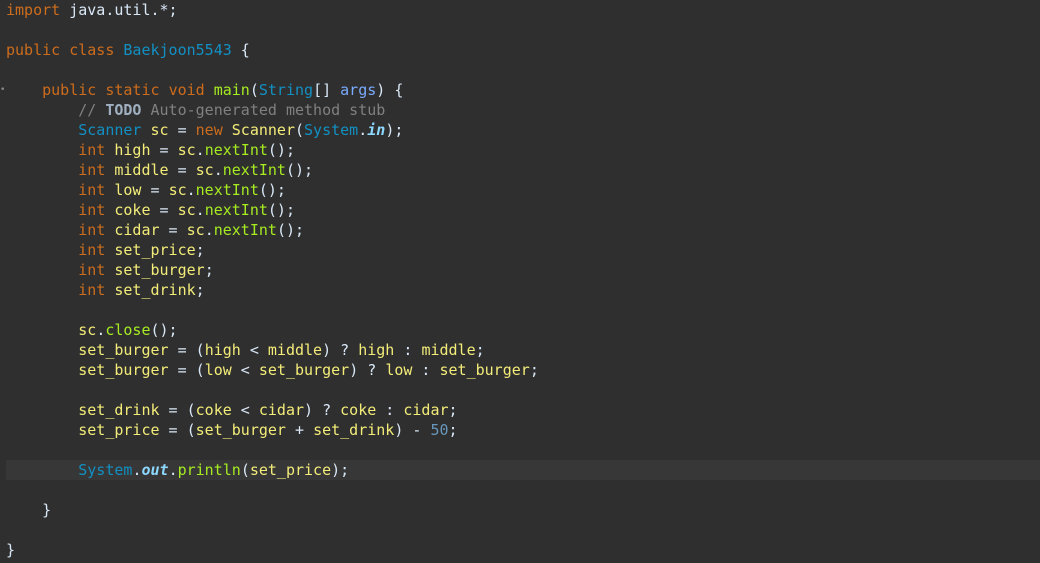 The height and width of the screenshot is (563, 1040). What do you see at coordinates (236, 150) in the screenshot?
I see `code-token: nextInt` at bounding box center [236, 150].